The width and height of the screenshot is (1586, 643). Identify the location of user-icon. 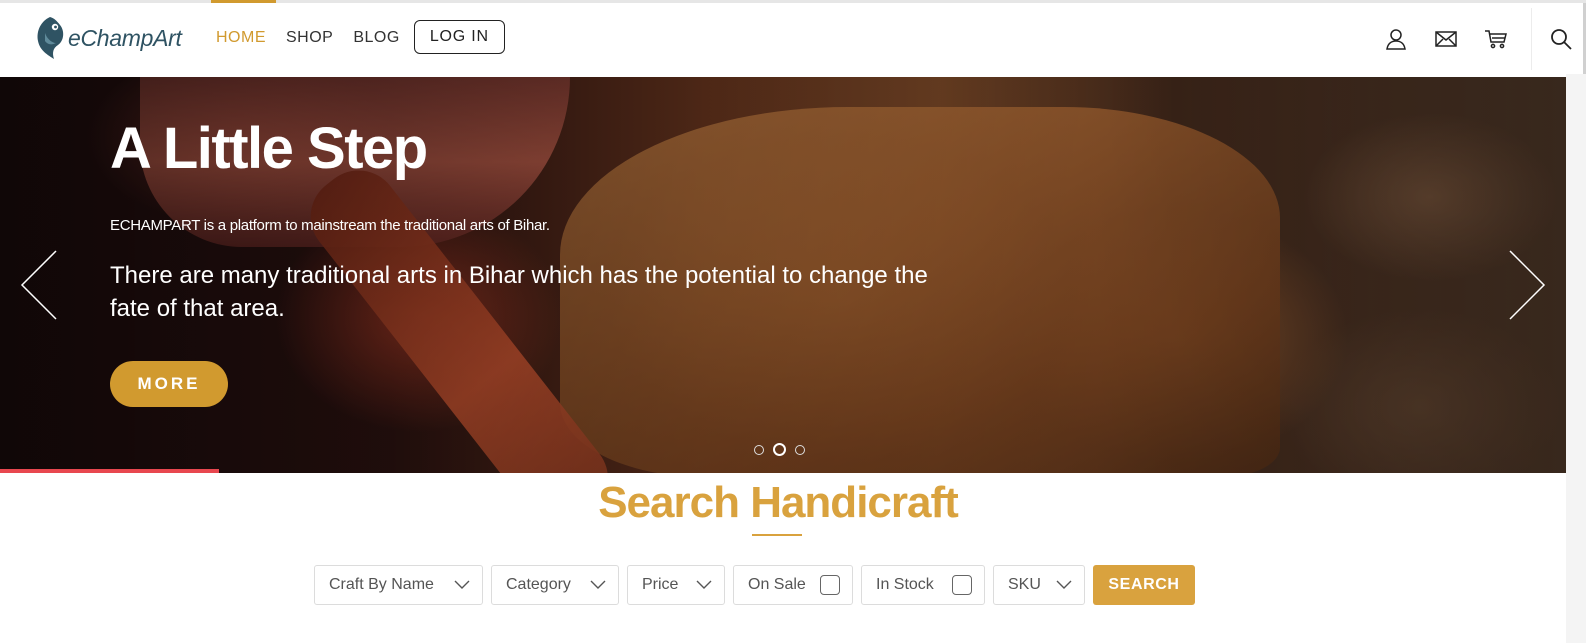
(1396, 39).